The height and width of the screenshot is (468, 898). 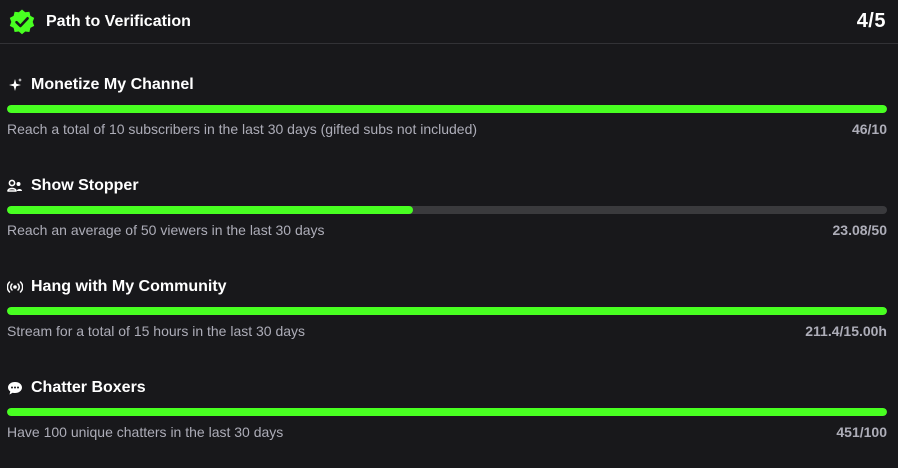 What do you see at coordinates (15, 388) in the screenshot?
I see `chat-bubble-icon` at bounding box center [15, 388].